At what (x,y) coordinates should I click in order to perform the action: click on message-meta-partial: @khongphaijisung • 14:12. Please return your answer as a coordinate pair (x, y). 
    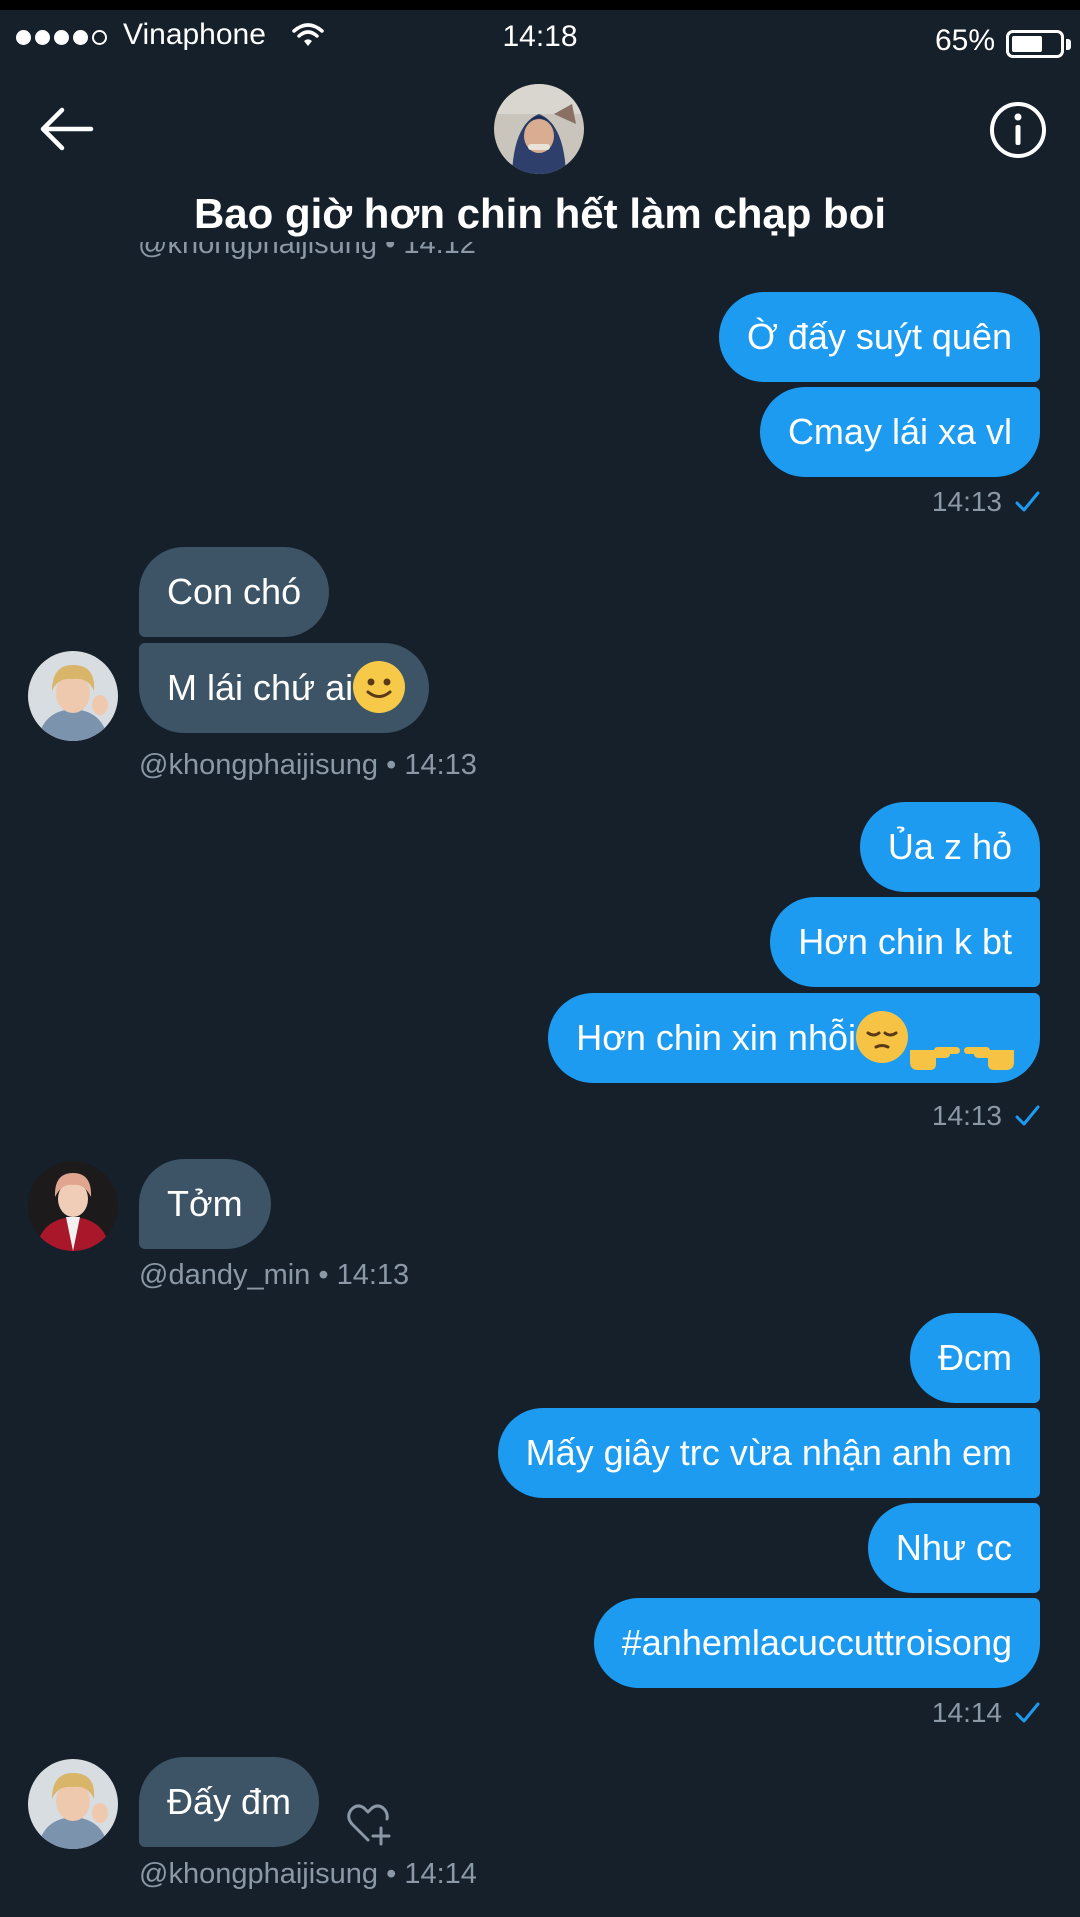
    Looking at the image, I should click on (307, 251).